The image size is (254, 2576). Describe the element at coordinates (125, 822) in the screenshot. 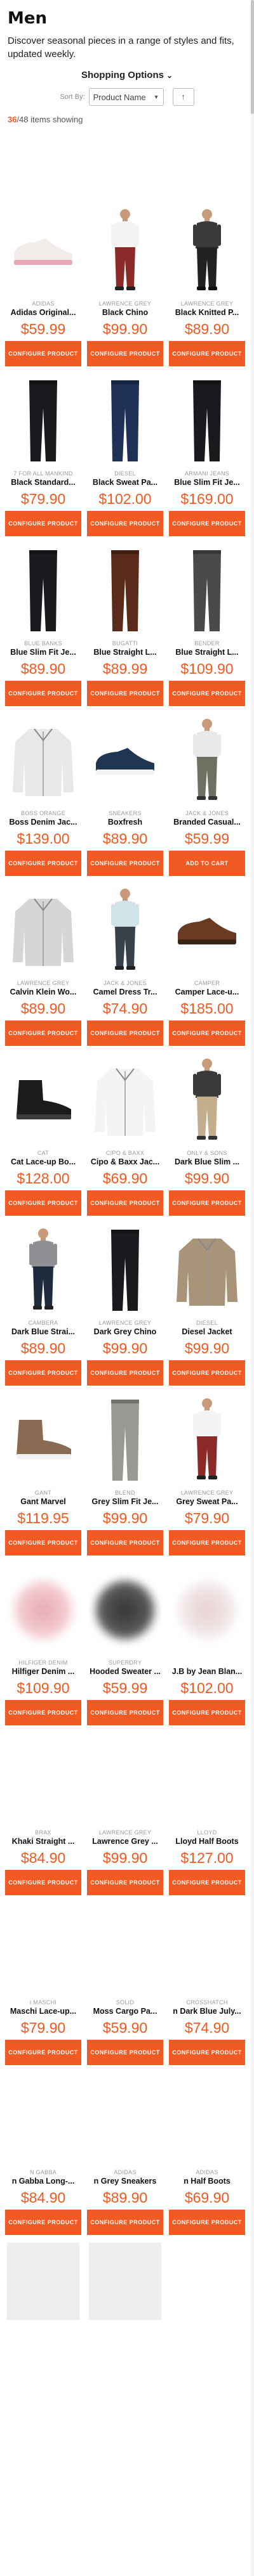

I see `product-name: Boxfresh` at that location.